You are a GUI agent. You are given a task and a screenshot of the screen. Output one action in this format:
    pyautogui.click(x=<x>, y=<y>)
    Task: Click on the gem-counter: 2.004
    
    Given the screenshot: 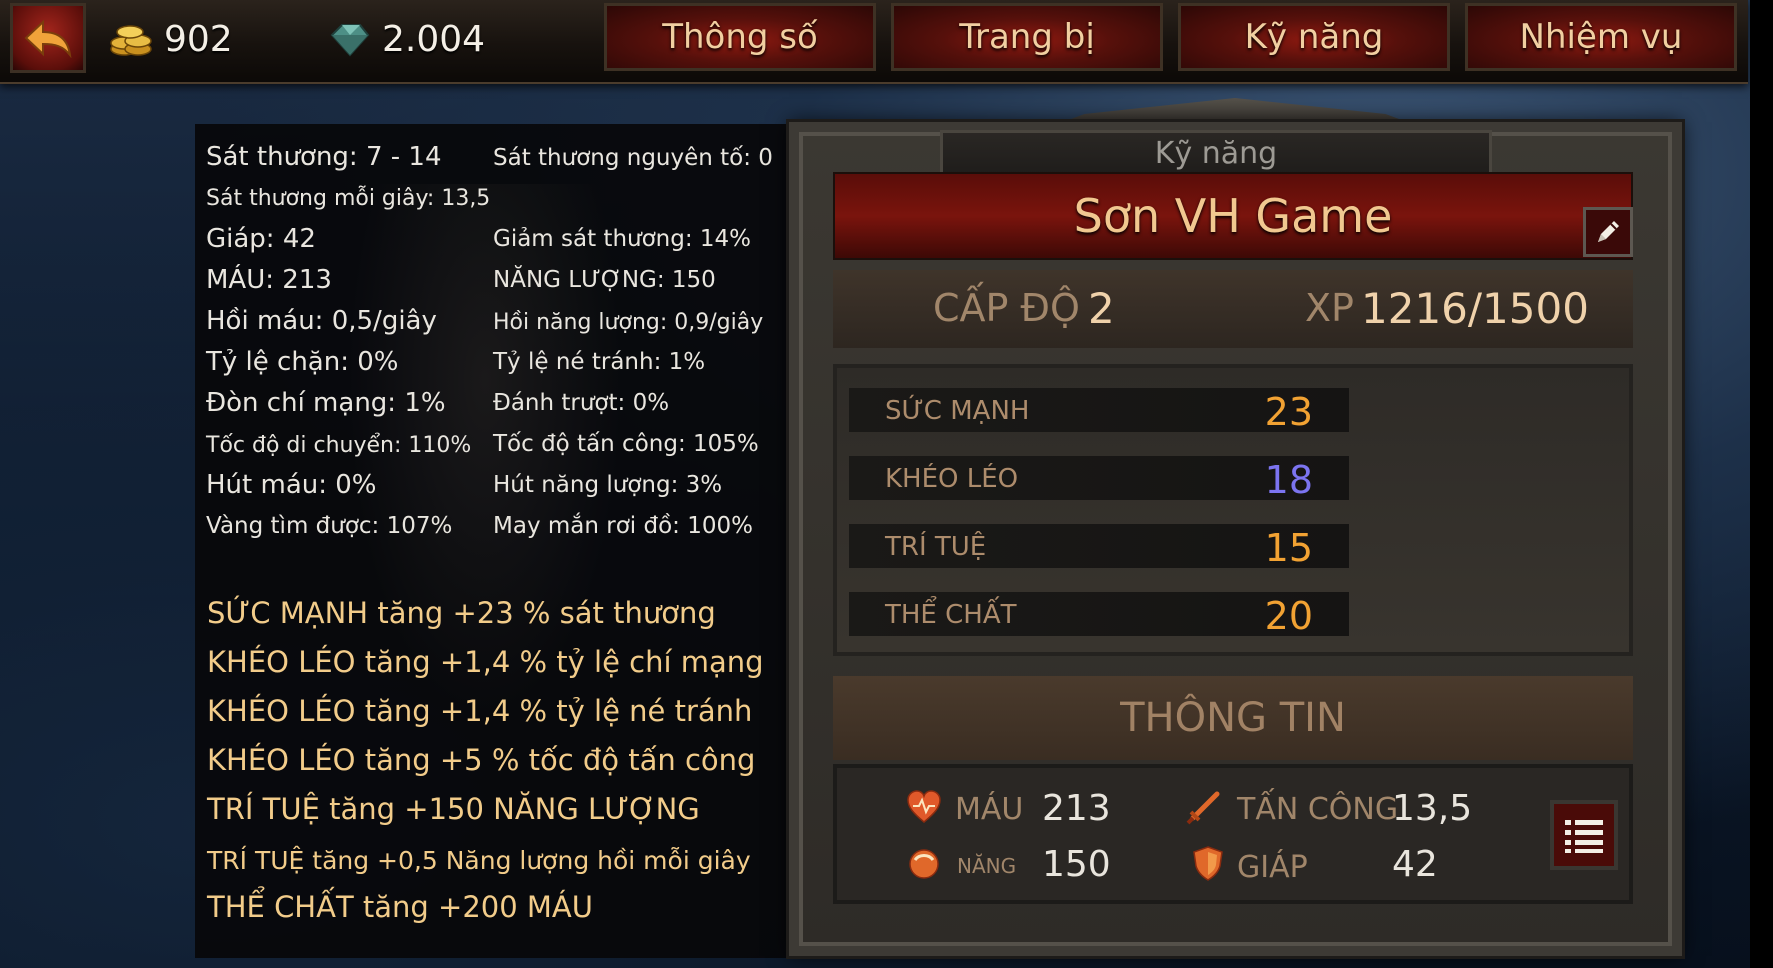 What is the action you would take?
    pyautogui.click(x=405, y=39)
    